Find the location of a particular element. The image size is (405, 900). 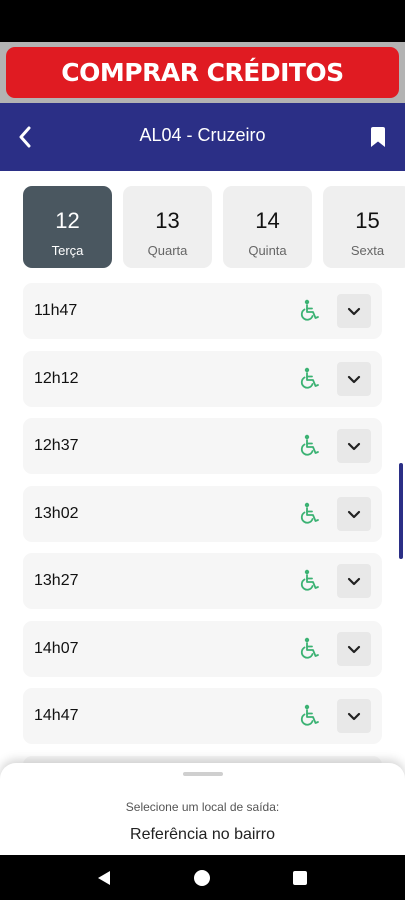

day-card-selected: 12 Terça is located at coordinates (67, 227).